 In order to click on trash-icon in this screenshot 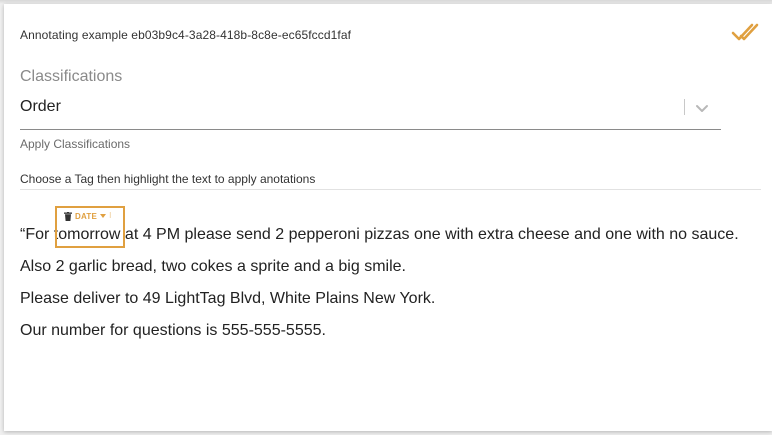, I will do `click(68, 216)`.